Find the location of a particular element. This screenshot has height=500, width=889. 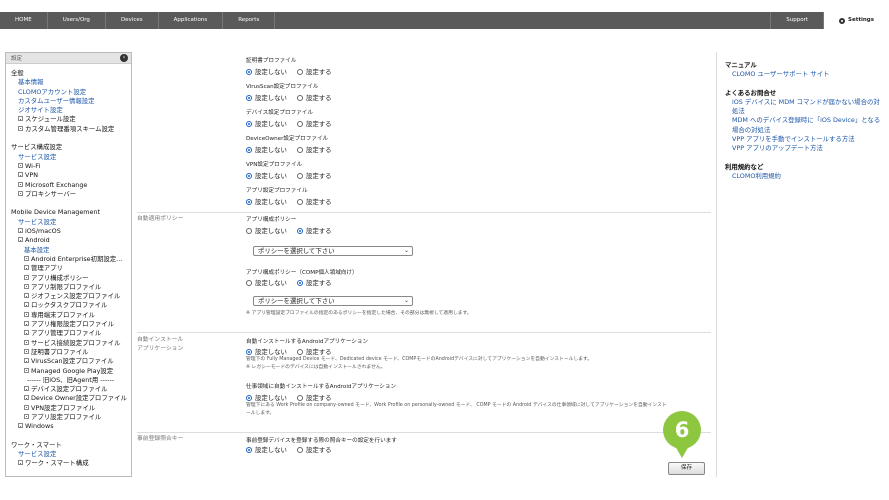

radio-preregistration-on: 設定する is located at coordinates (314, 449).